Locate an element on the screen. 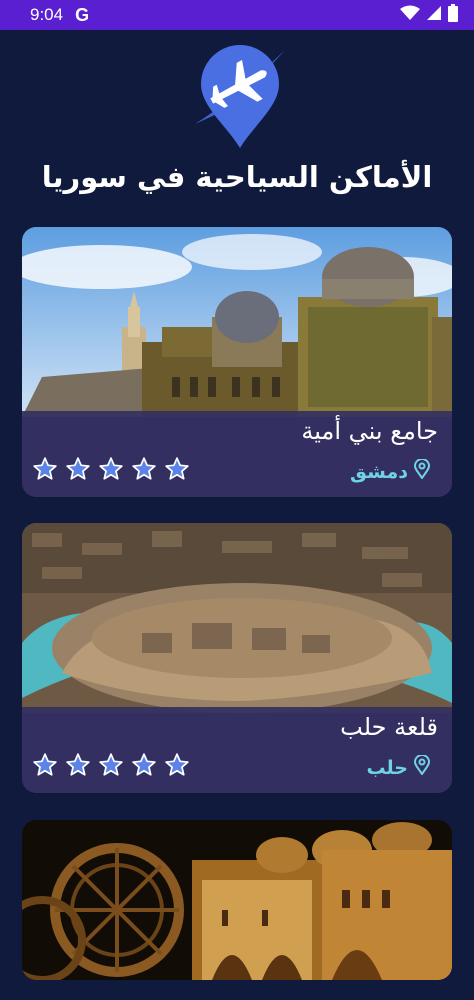 This screenshot has height=1000, width=474. status-left: 9:04 G is located at coordinates (59, 15).